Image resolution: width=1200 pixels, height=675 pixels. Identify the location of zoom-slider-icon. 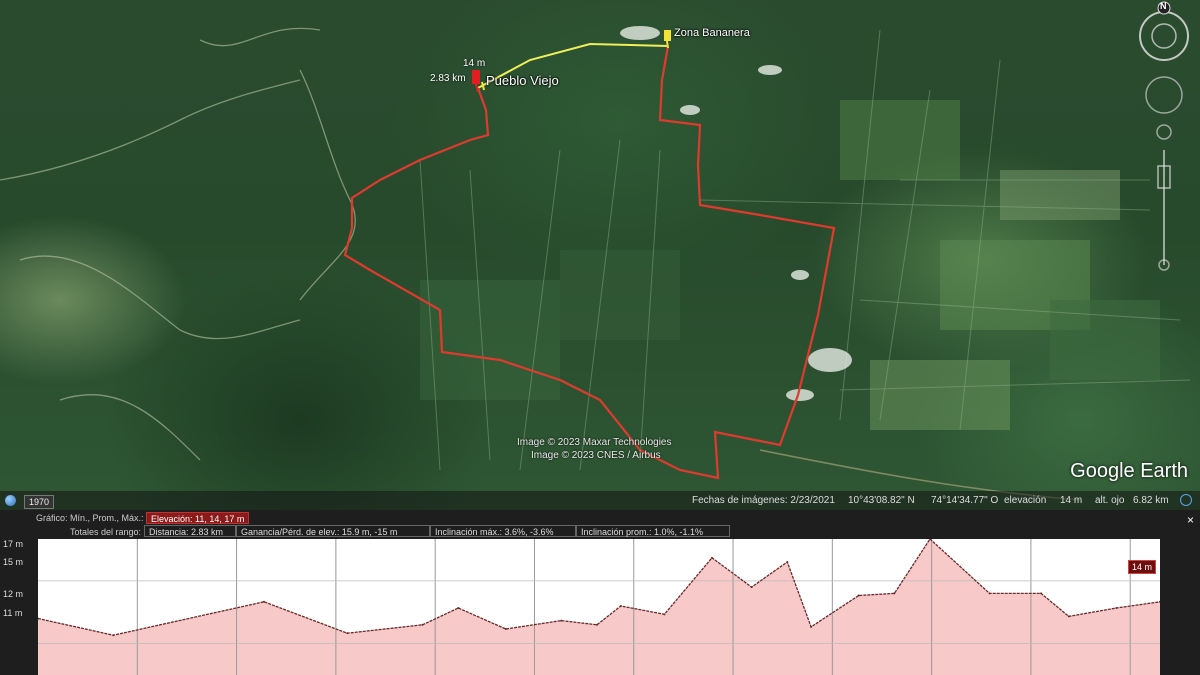
(1164, 210).